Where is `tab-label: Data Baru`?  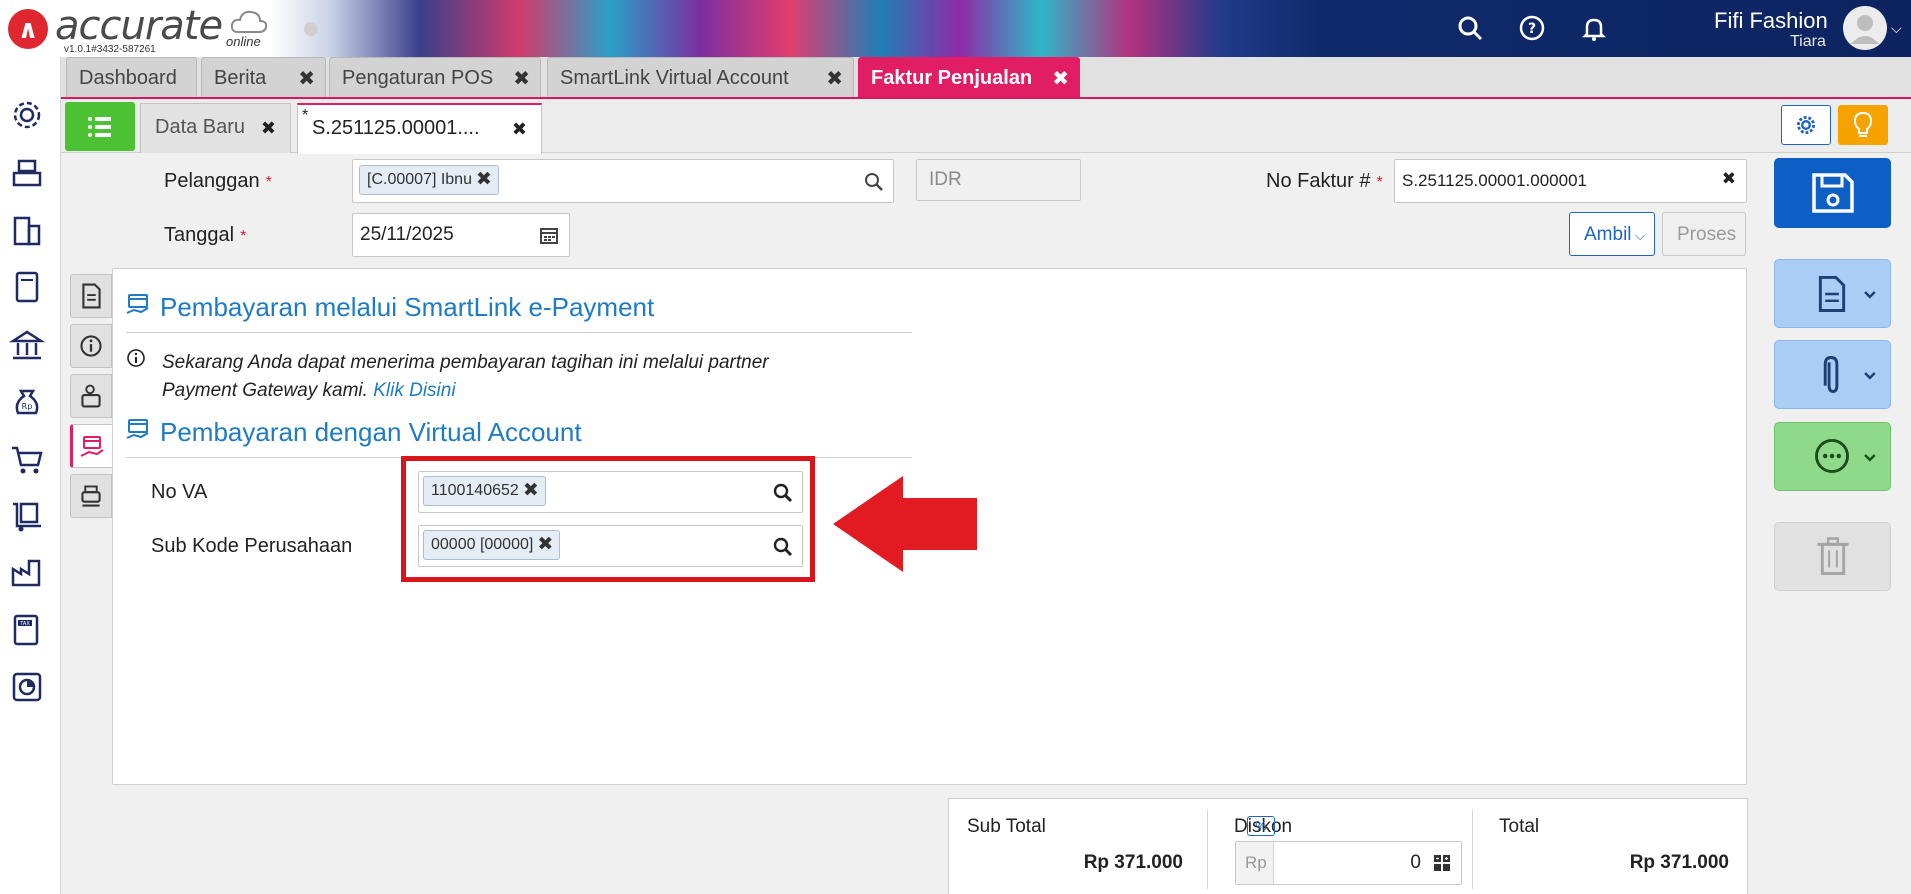 tab-label: Data Baru is located at coordinates (200, 127).